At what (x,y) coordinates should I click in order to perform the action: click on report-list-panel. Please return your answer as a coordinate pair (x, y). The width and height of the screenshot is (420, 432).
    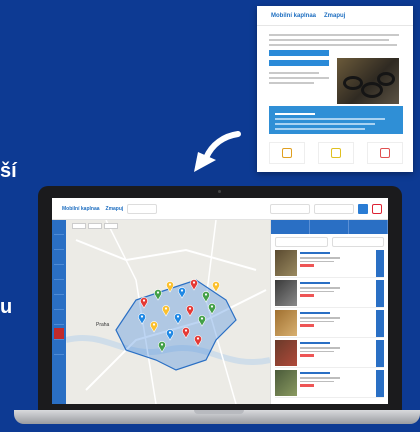
    Looking at the image, I should click on (329, 312).